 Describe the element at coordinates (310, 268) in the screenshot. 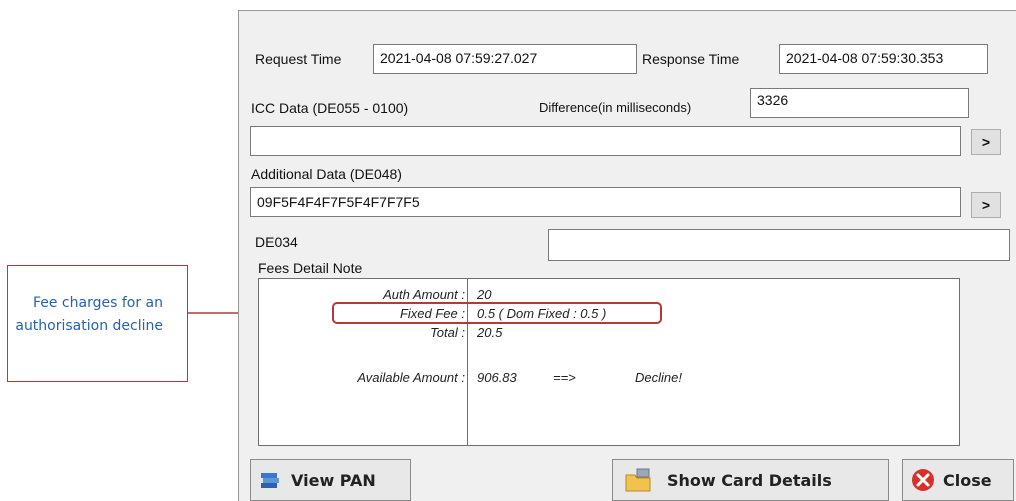

I see `fees-detail-label: Fees Detail Note` at that location.